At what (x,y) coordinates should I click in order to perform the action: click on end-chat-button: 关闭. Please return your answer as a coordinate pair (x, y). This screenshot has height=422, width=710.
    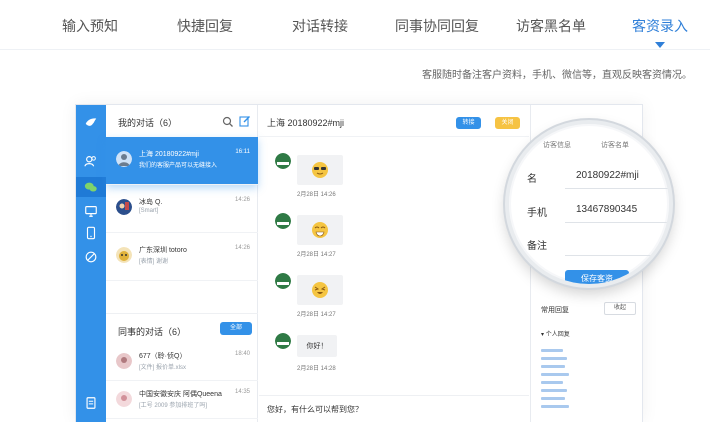
    Looking at the image, I should click on (507, 123).